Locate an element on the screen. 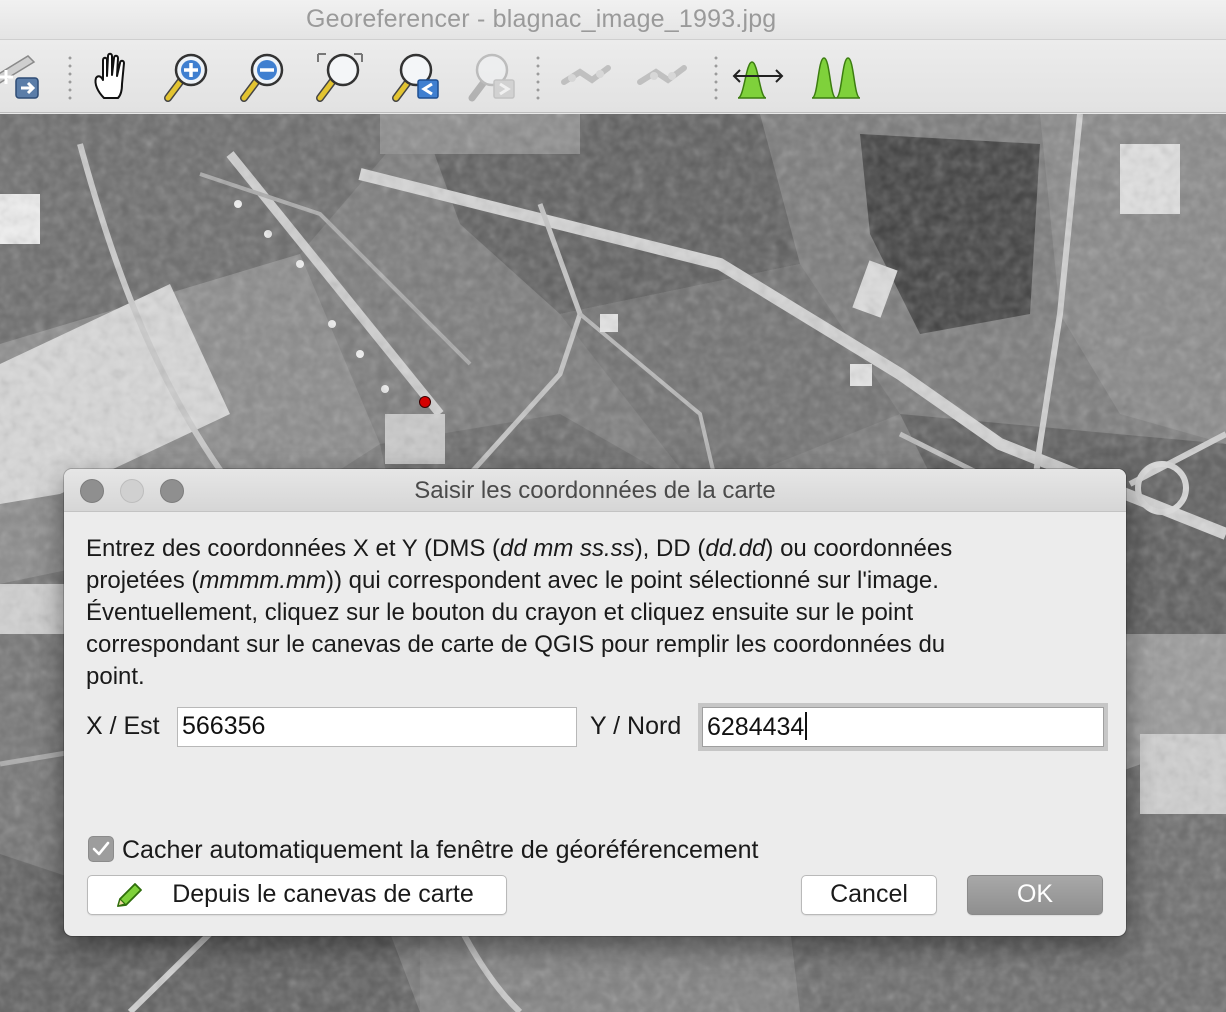  zoom-in-icon is located at coordinates (188, 76).